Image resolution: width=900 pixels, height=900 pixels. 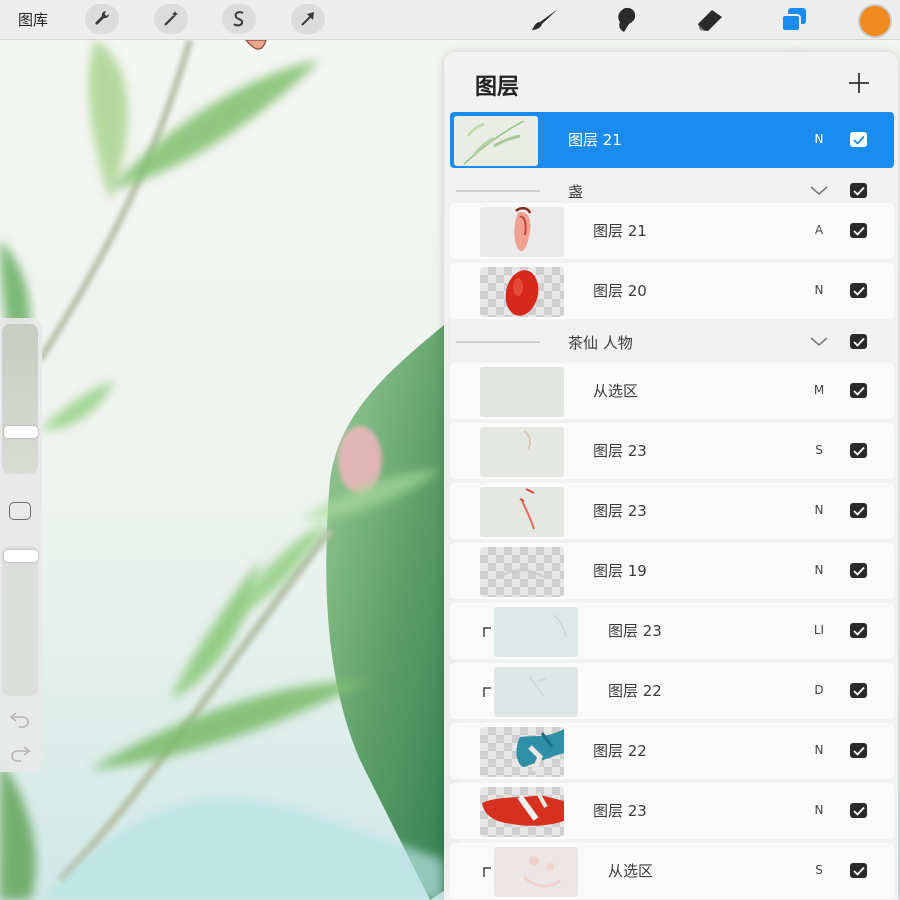 I want to click on smudge-icon, so click(x=627, y=19).